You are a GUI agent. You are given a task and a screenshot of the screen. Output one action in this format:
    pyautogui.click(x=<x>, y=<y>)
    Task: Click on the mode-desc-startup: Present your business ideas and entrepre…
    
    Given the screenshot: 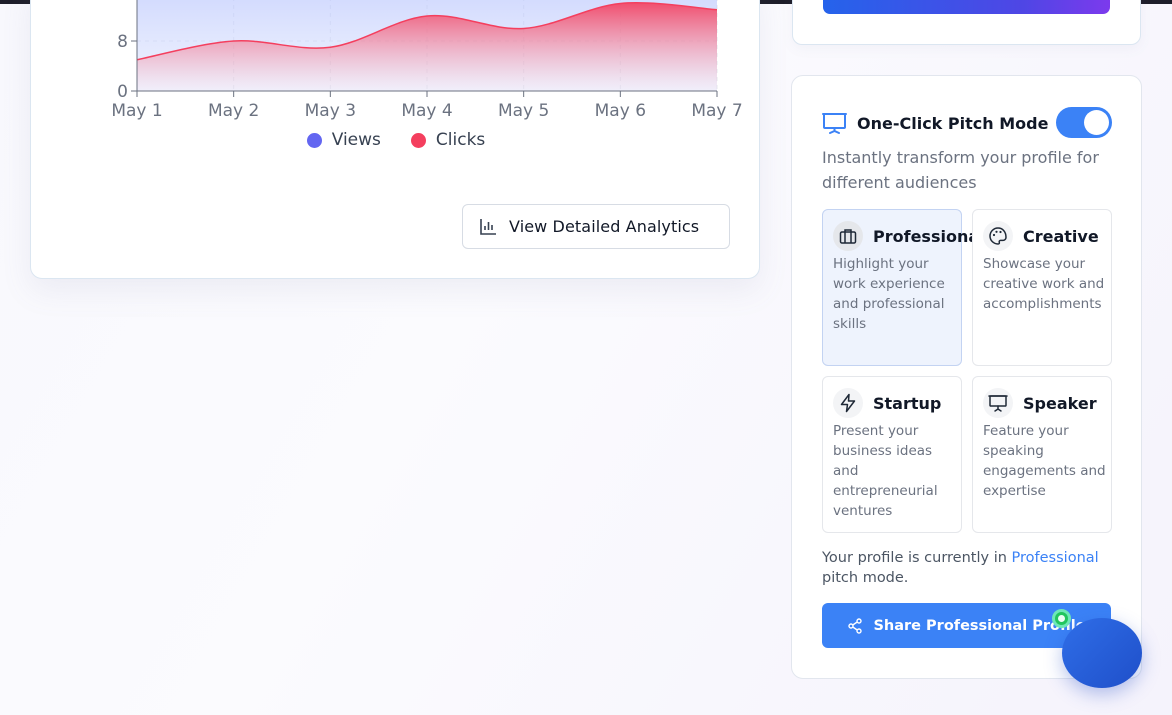 What is the action you would take?
    pyautogui.click(x=885, y=471)
    